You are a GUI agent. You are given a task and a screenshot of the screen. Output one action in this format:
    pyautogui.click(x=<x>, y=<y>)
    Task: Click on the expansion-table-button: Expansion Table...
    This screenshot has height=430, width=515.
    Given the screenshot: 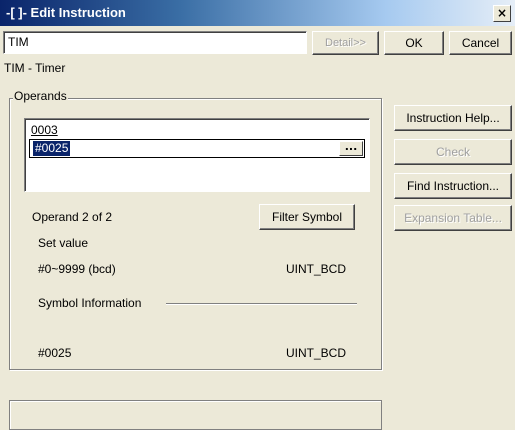 What is the action you would take?
    pyautogui.click(x=453, y=218)
    